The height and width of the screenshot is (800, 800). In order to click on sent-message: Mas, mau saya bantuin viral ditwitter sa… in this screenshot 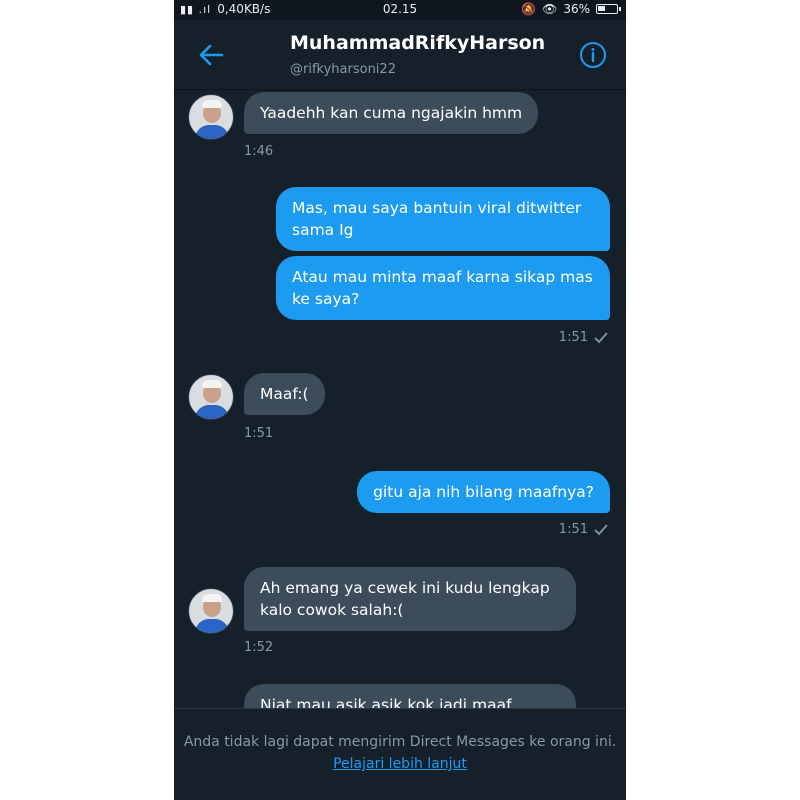, I will do `click(443, 219)`.